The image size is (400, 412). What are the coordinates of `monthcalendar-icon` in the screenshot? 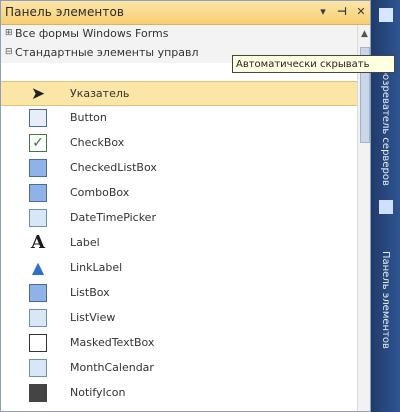 It's located at (38, 368).